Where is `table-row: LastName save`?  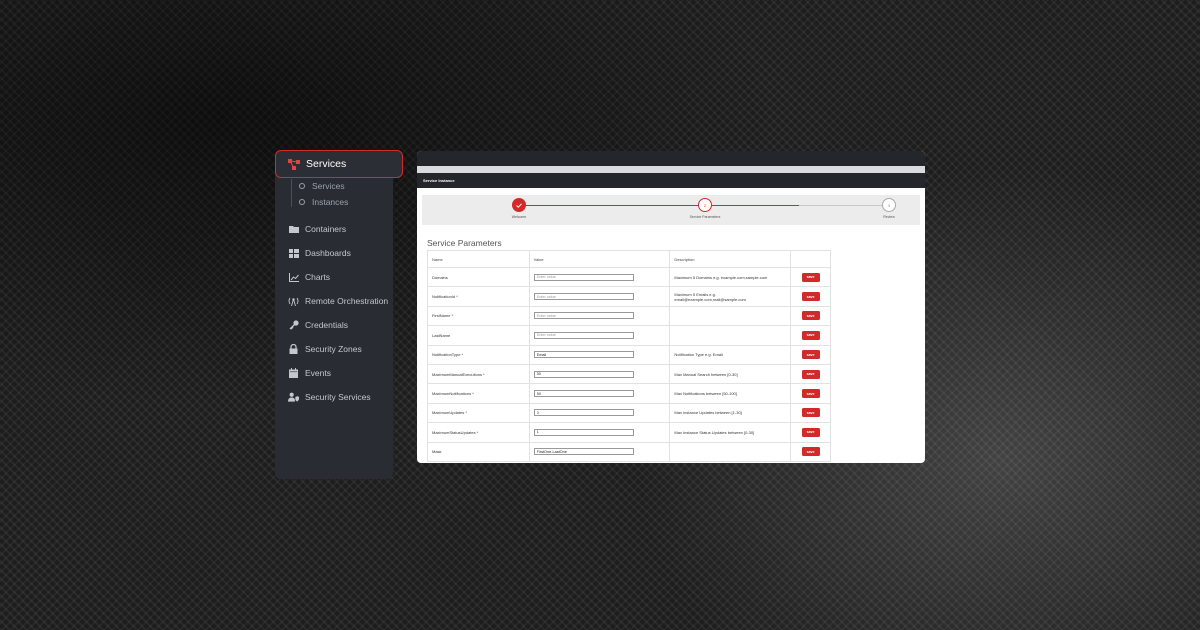
table-row: LastName save is located at coordinates (629, 335).